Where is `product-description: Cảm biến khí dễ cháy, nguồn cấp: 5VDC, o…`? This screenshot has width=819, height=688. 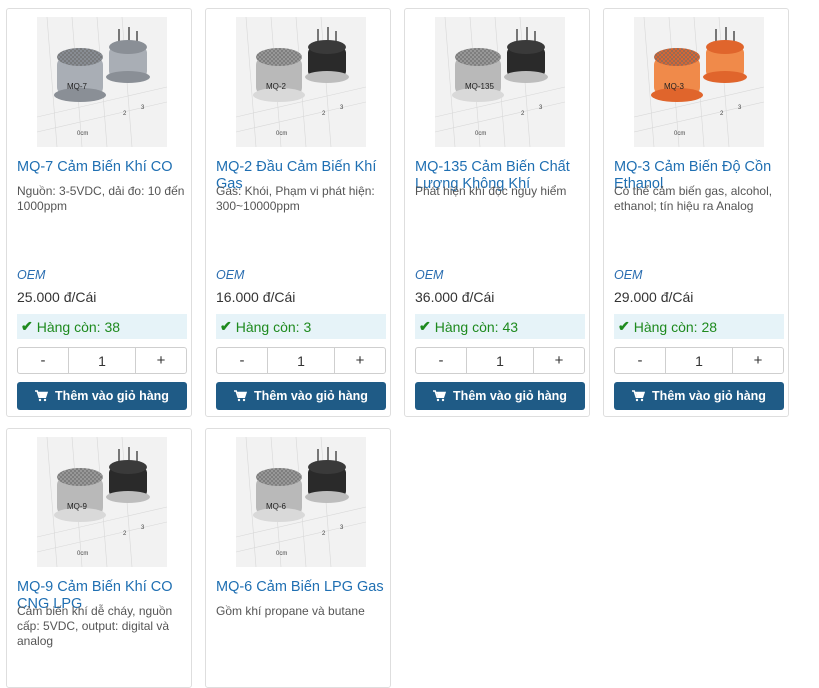
product-description: Cảm biến khí dễ cháy, nguồn cấp: 5VDC, o… is located at coordinates (95, 626).